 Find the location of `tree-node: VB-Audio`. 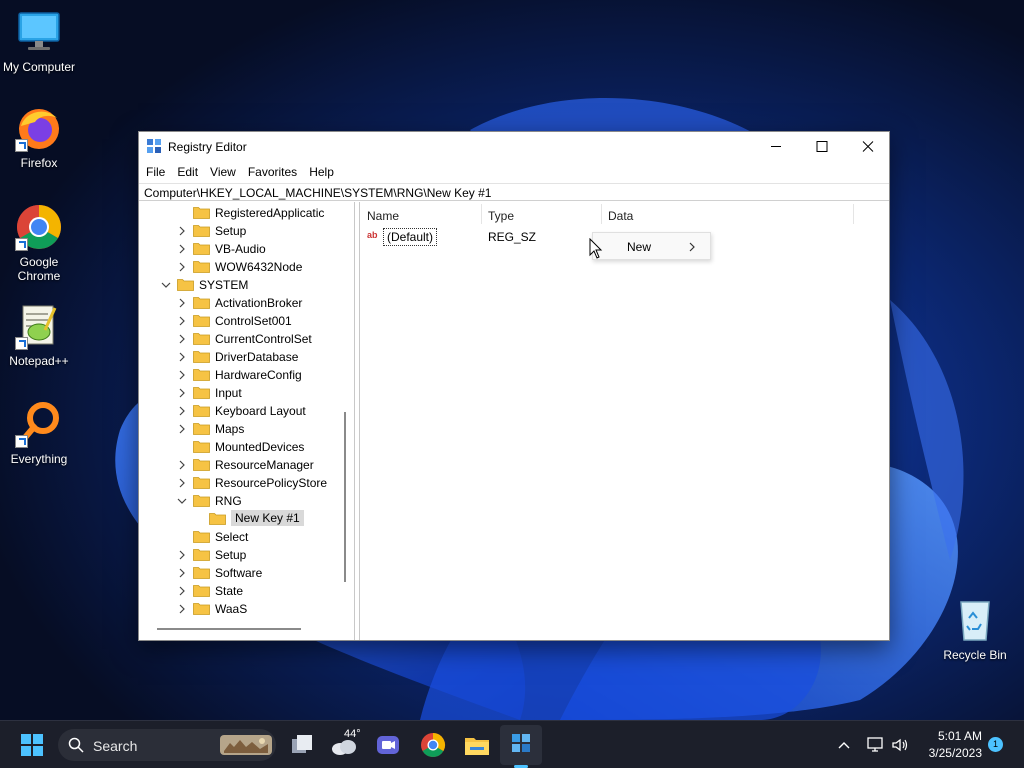

tree-node: VB-Audio is located at coordinates (241, 249).